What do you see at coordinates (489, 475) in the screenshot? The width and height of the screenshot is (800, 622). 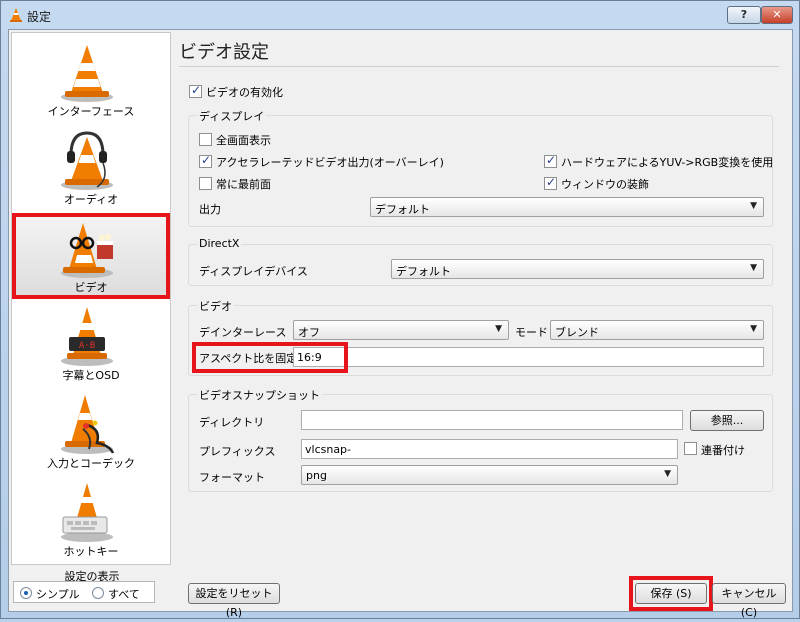 I see `format-select: png ▼` at bounding box center [489, 475].